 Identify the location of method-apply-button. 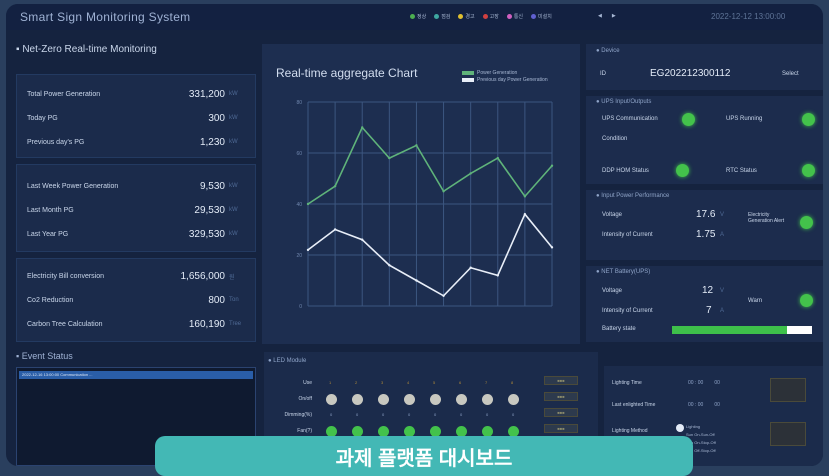
(788, 434).